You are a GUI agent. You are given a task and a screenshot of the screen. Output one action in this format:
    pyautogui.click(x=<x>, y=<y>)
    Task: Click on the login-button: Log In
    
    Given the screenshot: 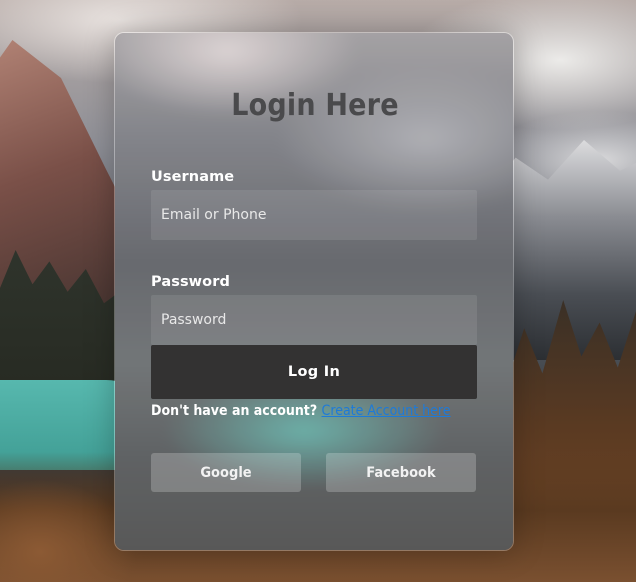 What is the action you would take?
    pyautogui.click(x=314, y=372)
    